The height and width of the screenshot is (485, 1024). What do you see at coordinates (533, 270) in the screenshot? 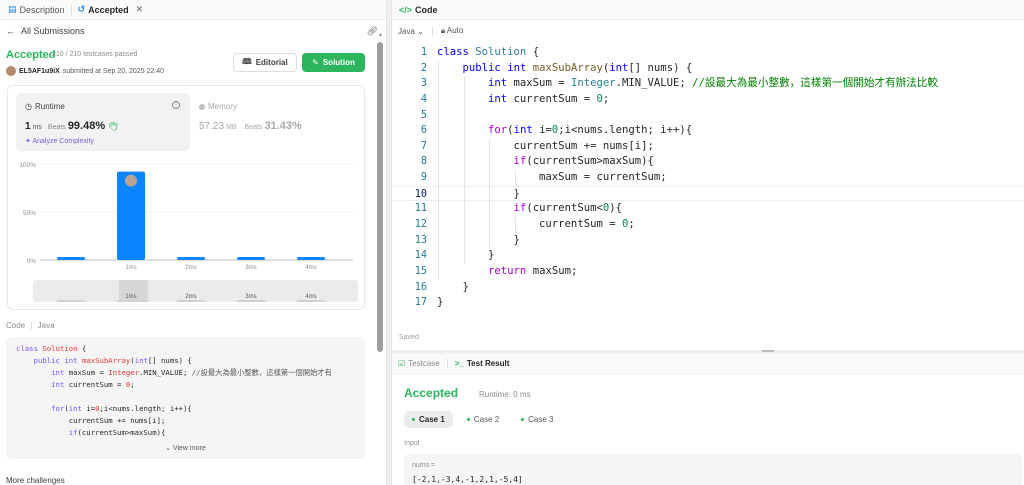
I see `code-text: return maxSum;` at bounding box center [533, 270].